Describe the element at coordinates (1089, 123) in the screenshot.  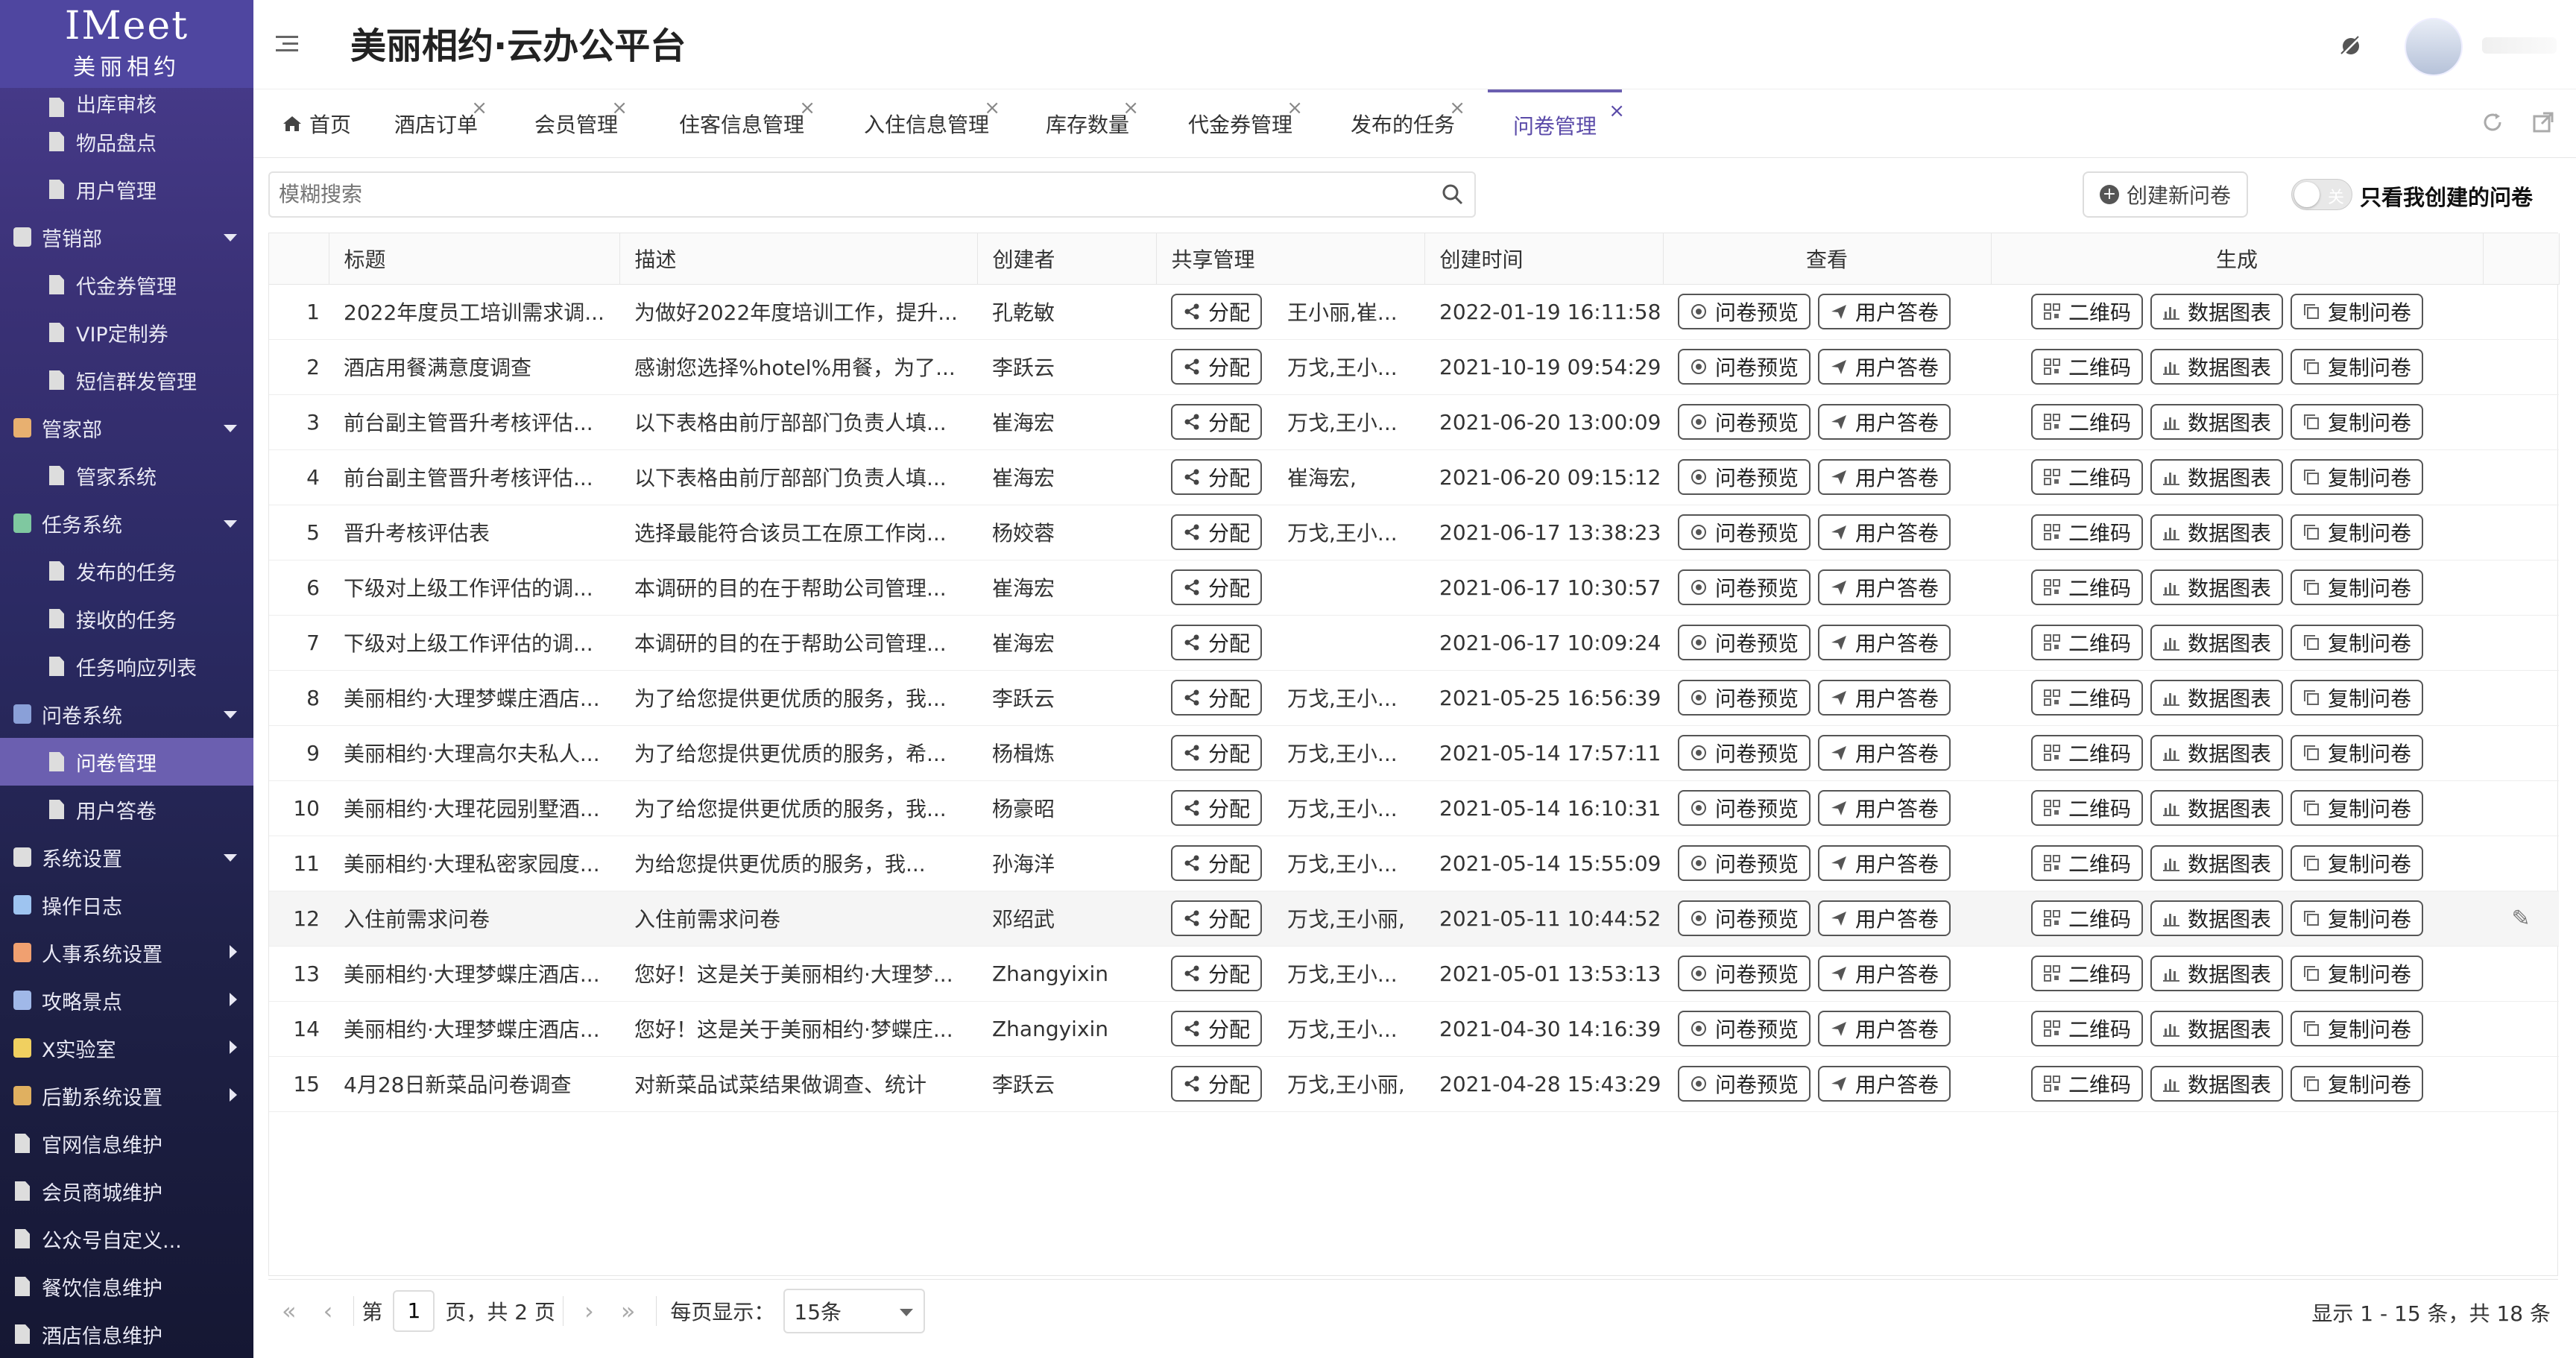
I see `tab-inventory: 库存数量 ×` at that location.